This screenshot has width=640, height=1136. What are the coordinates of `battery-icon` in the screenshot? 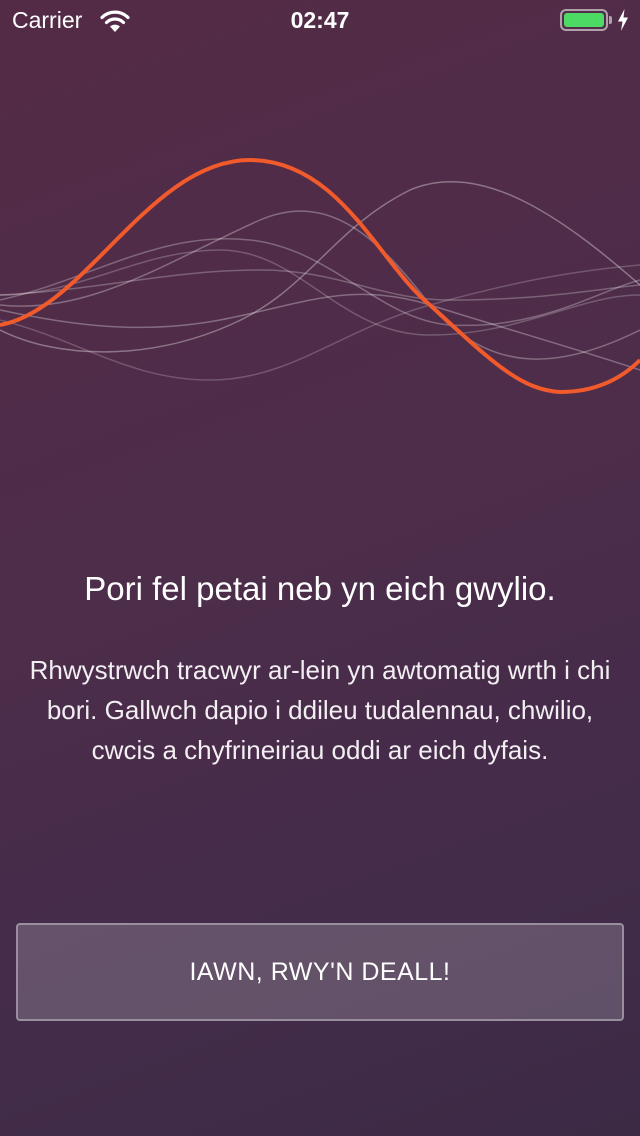 It's located at (584, 20).